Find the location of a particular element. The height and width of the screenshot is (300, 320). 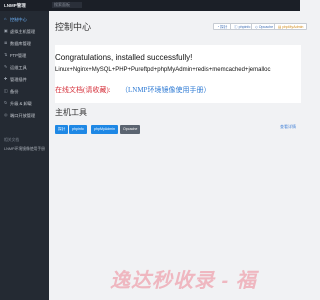

phpinfo-button-label: phpinfo is located at coordinates (244, 27).